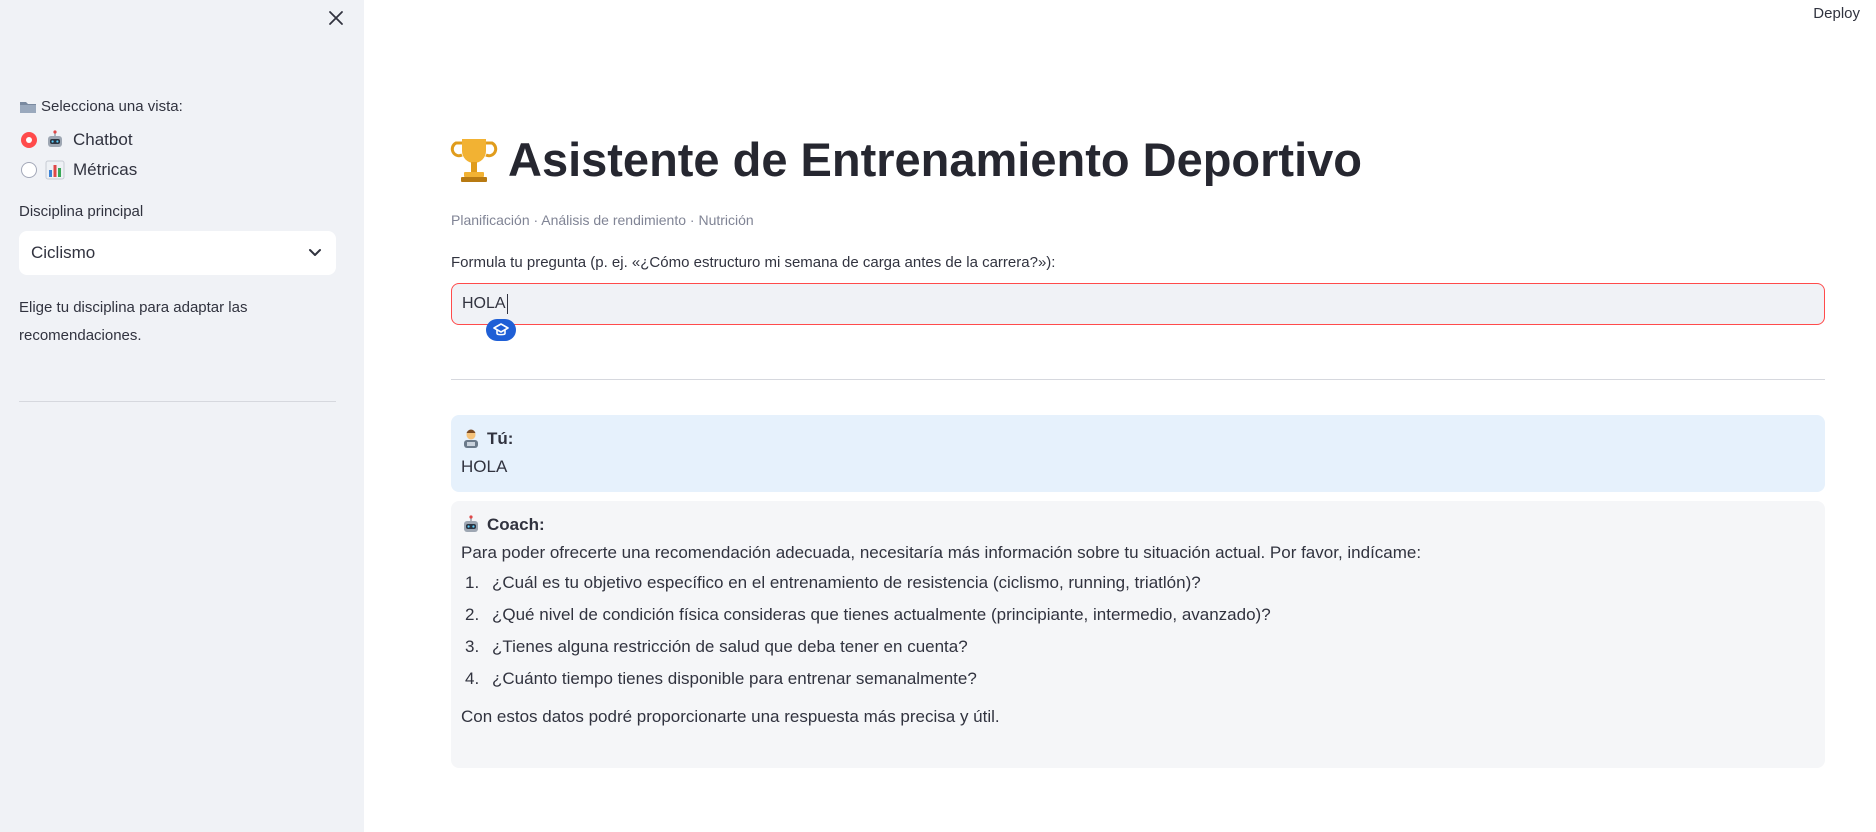  Describe the element at coordinates (112, 106) in the screenshot. I see `view-label-text: Selecciona una vista:` at that location.